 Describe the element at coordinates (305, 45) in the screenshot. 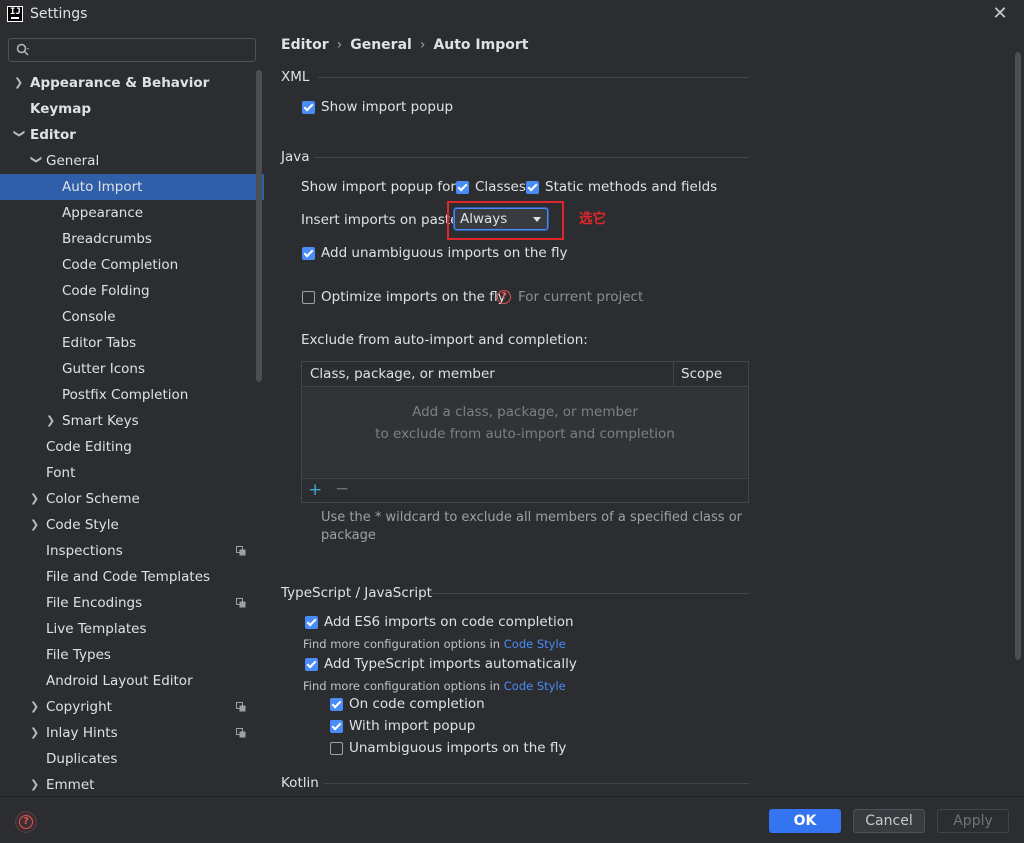

I see `breadcrumb-editor: Editor` at that location.